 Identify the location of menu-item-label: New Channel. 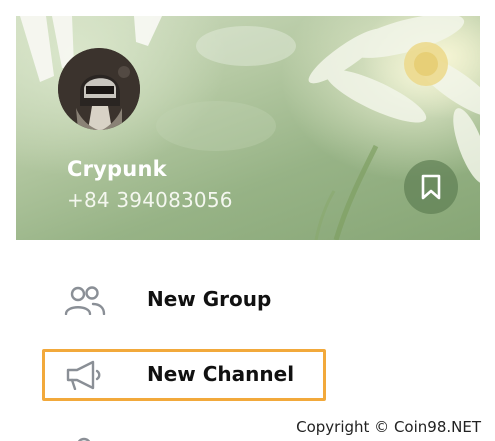
(221, 374).